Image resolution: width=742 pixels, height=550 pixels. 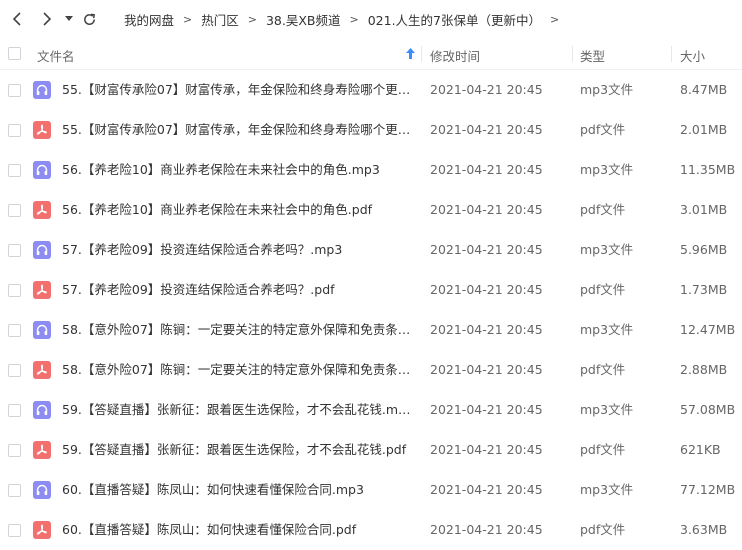 I want to click on column-header-name: 文件名, so click(x=56, y=55).